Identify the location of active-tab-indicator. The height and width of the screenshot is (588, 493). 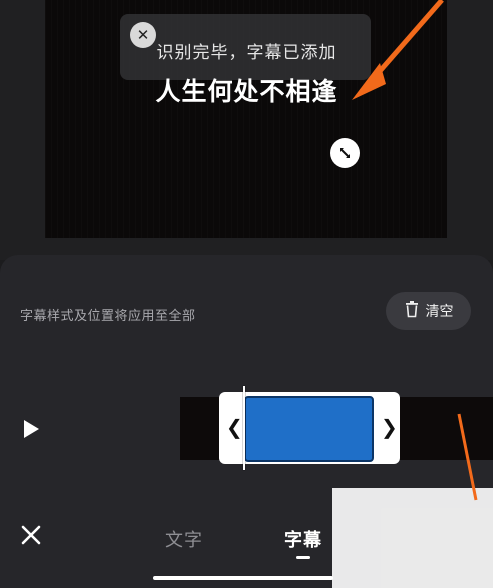
(303, 557).